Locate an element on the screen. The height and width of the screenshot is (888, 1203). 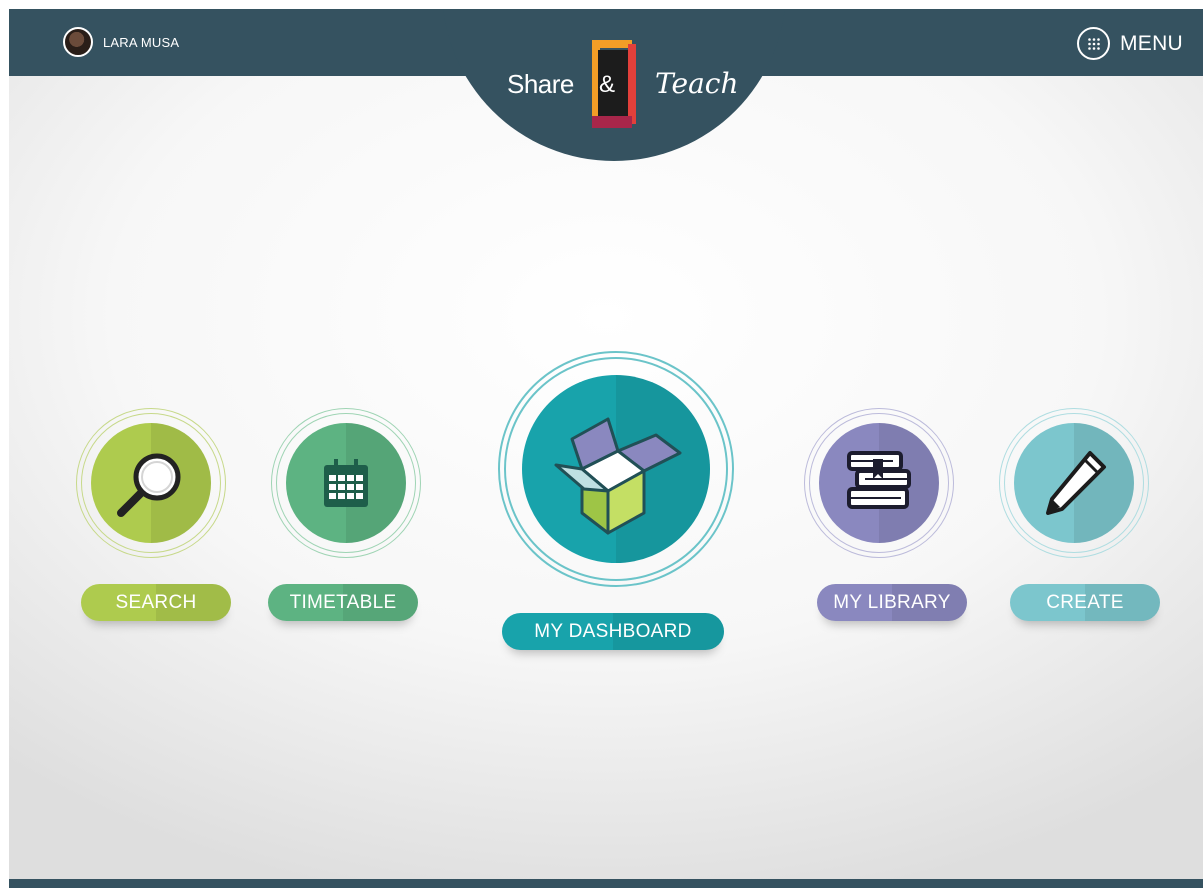
create-button: CREATE is located at coordinates (1085, 602).